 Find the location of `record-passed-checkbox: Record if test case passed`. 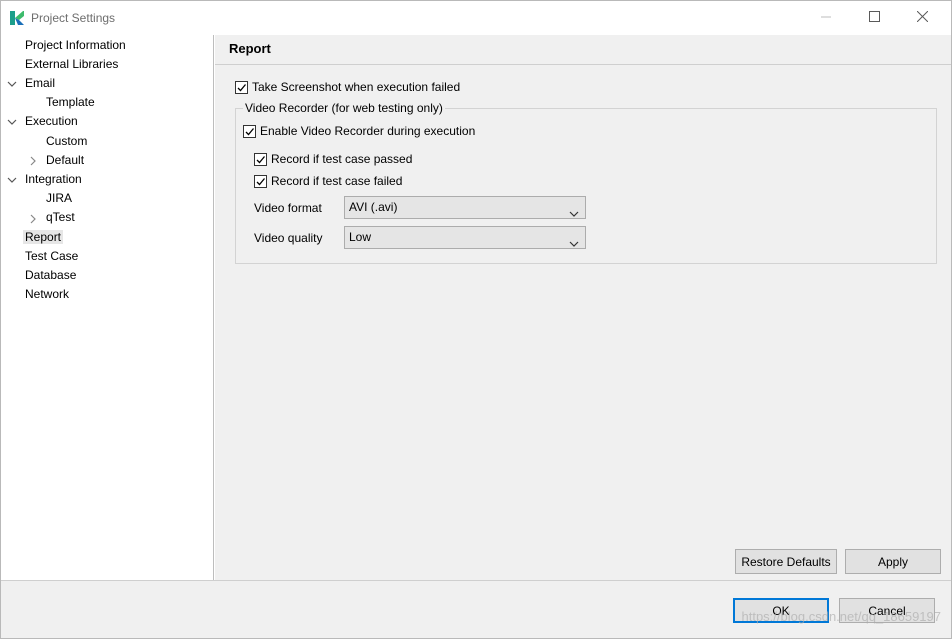

record-passed-checkbox: Record if test case passed is located at coordinates (333, 159).